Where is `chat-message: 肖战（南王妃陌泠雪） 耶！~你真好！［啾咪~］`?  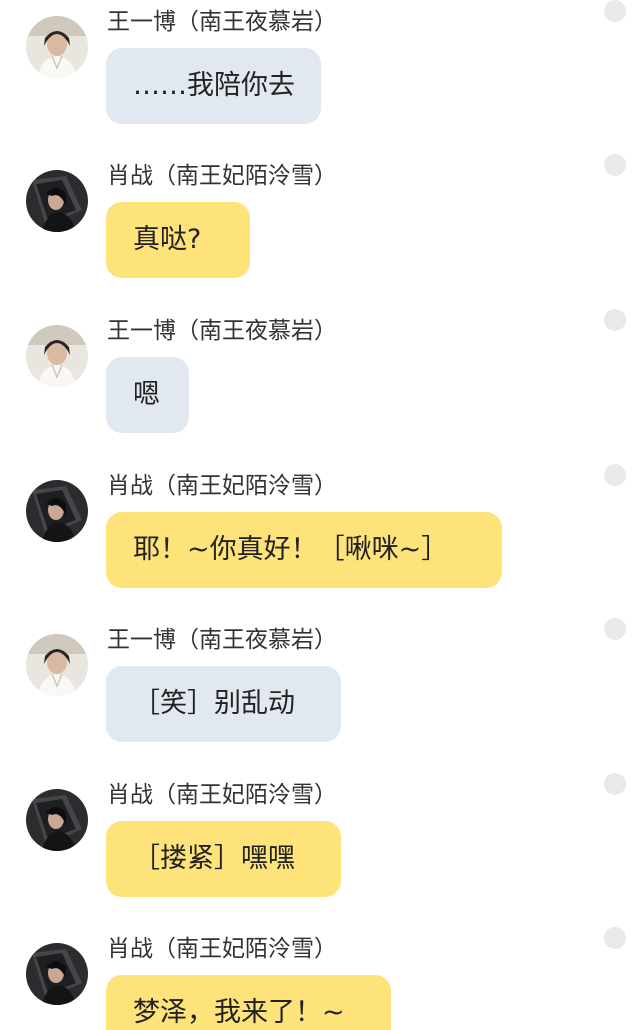 chat-message: 肖战（南王妃陌泠雪） 耶！~你真好！［啾咪~］ is located at coordinates (320, 534).